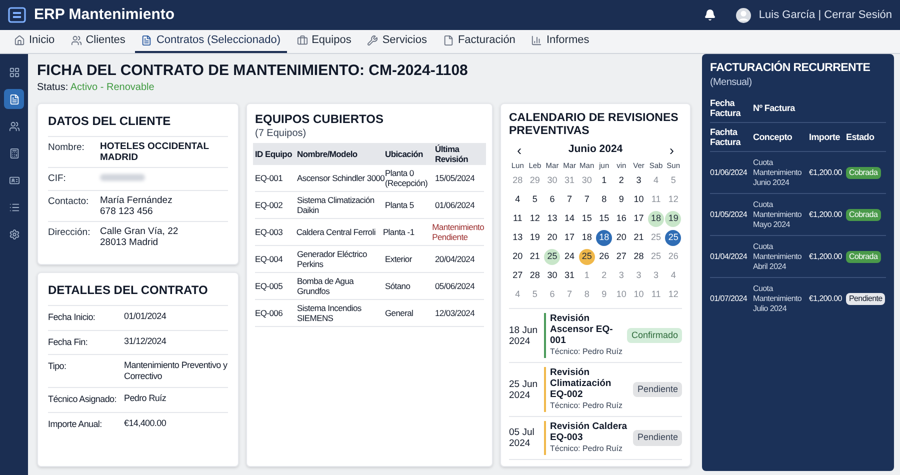  What do you see at coordinates (866, 299) in the screenshot?
I see `status-badge: Pendiente` at bounding box center [866, 299].